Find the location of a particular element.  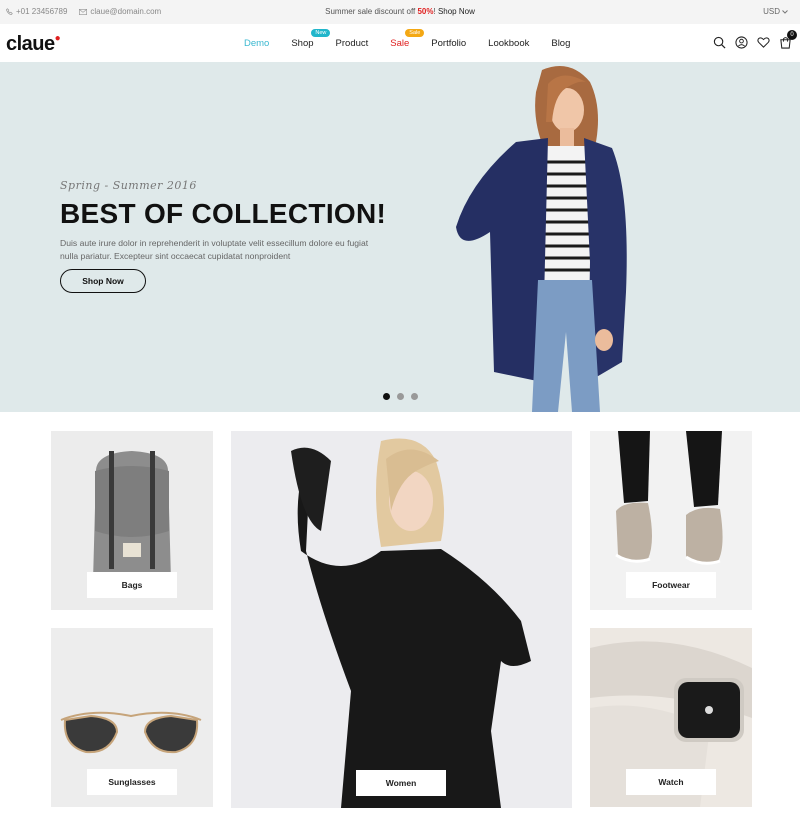

sale-badge: Sale is located at coordinates (415, 33).